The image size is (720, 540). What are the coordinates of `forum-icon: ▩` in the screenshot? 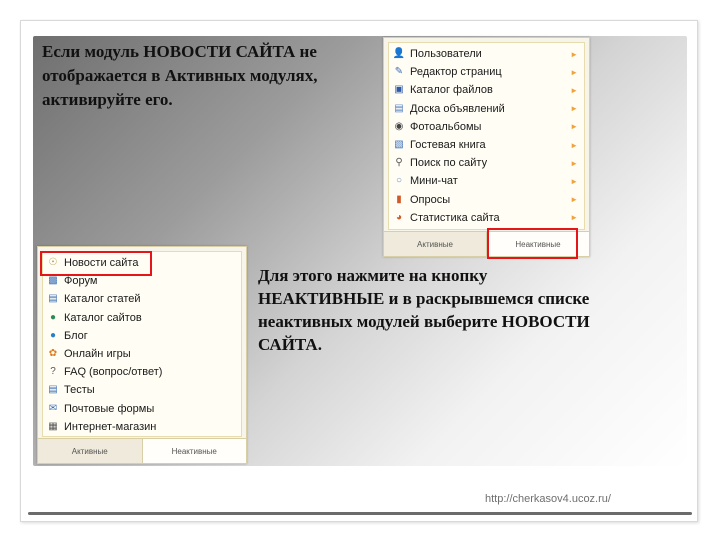 It's located at (53, 281).